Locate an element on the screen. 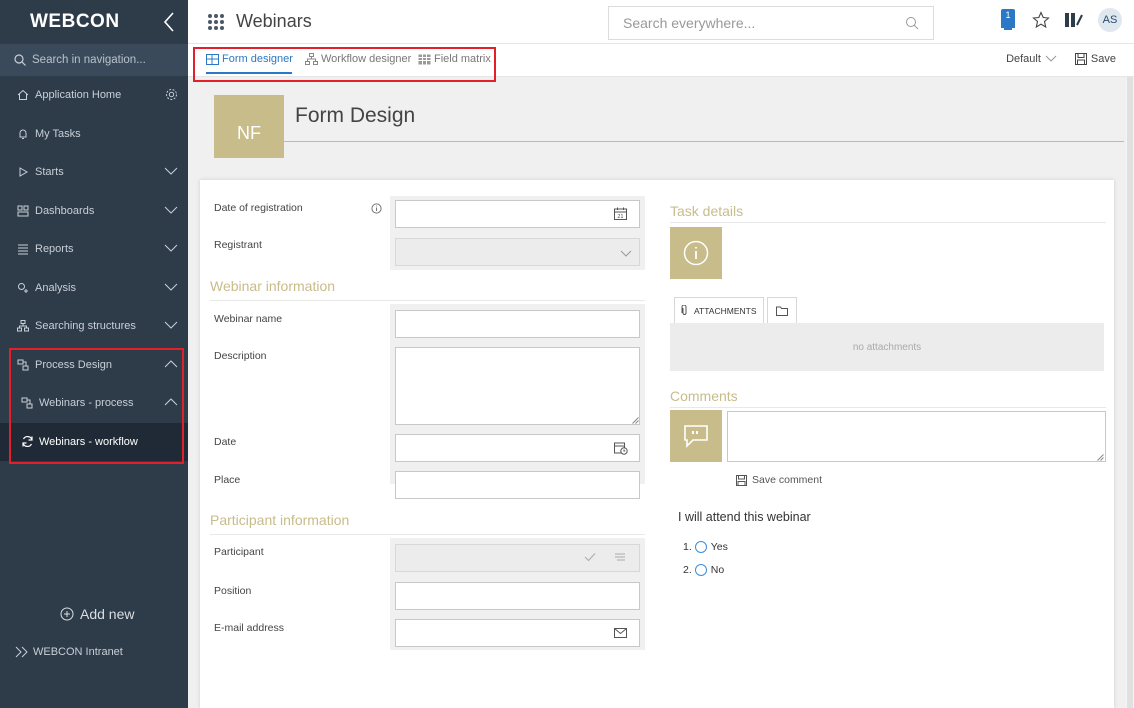 This screenshot has height=708, width=1134. sidebar-item-label: My Tasks is located at coordinates (58, 133).